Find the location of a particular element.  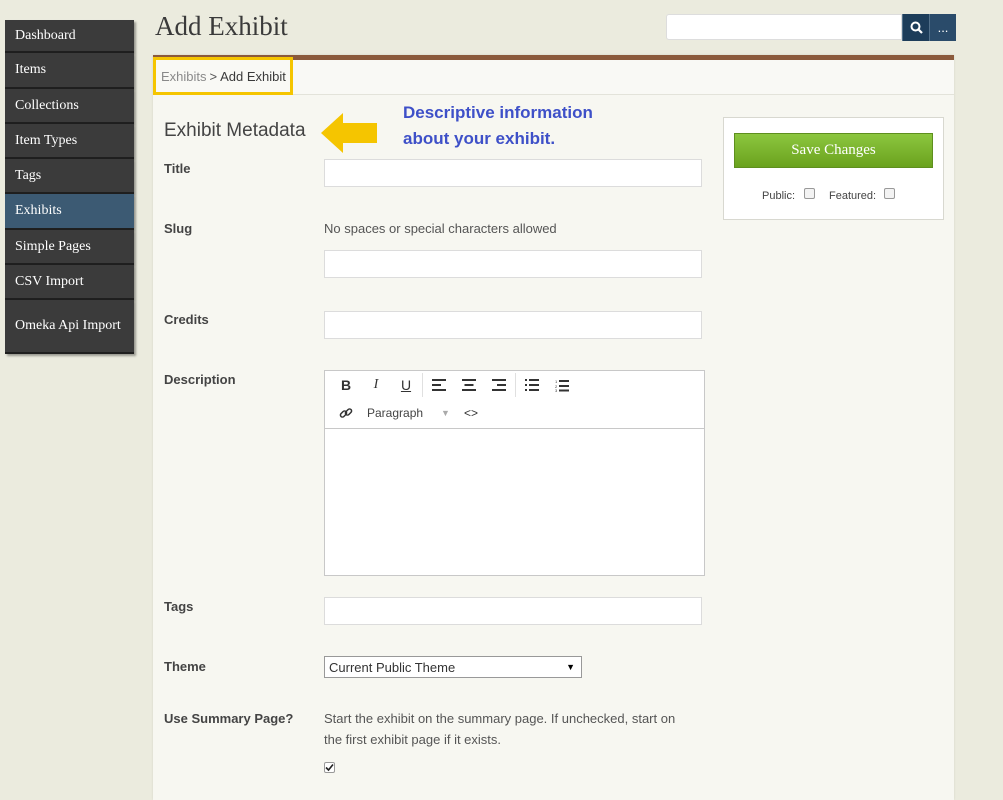

sidebar-item-csv-import: CSV Import is located at coordinates (69, 282).